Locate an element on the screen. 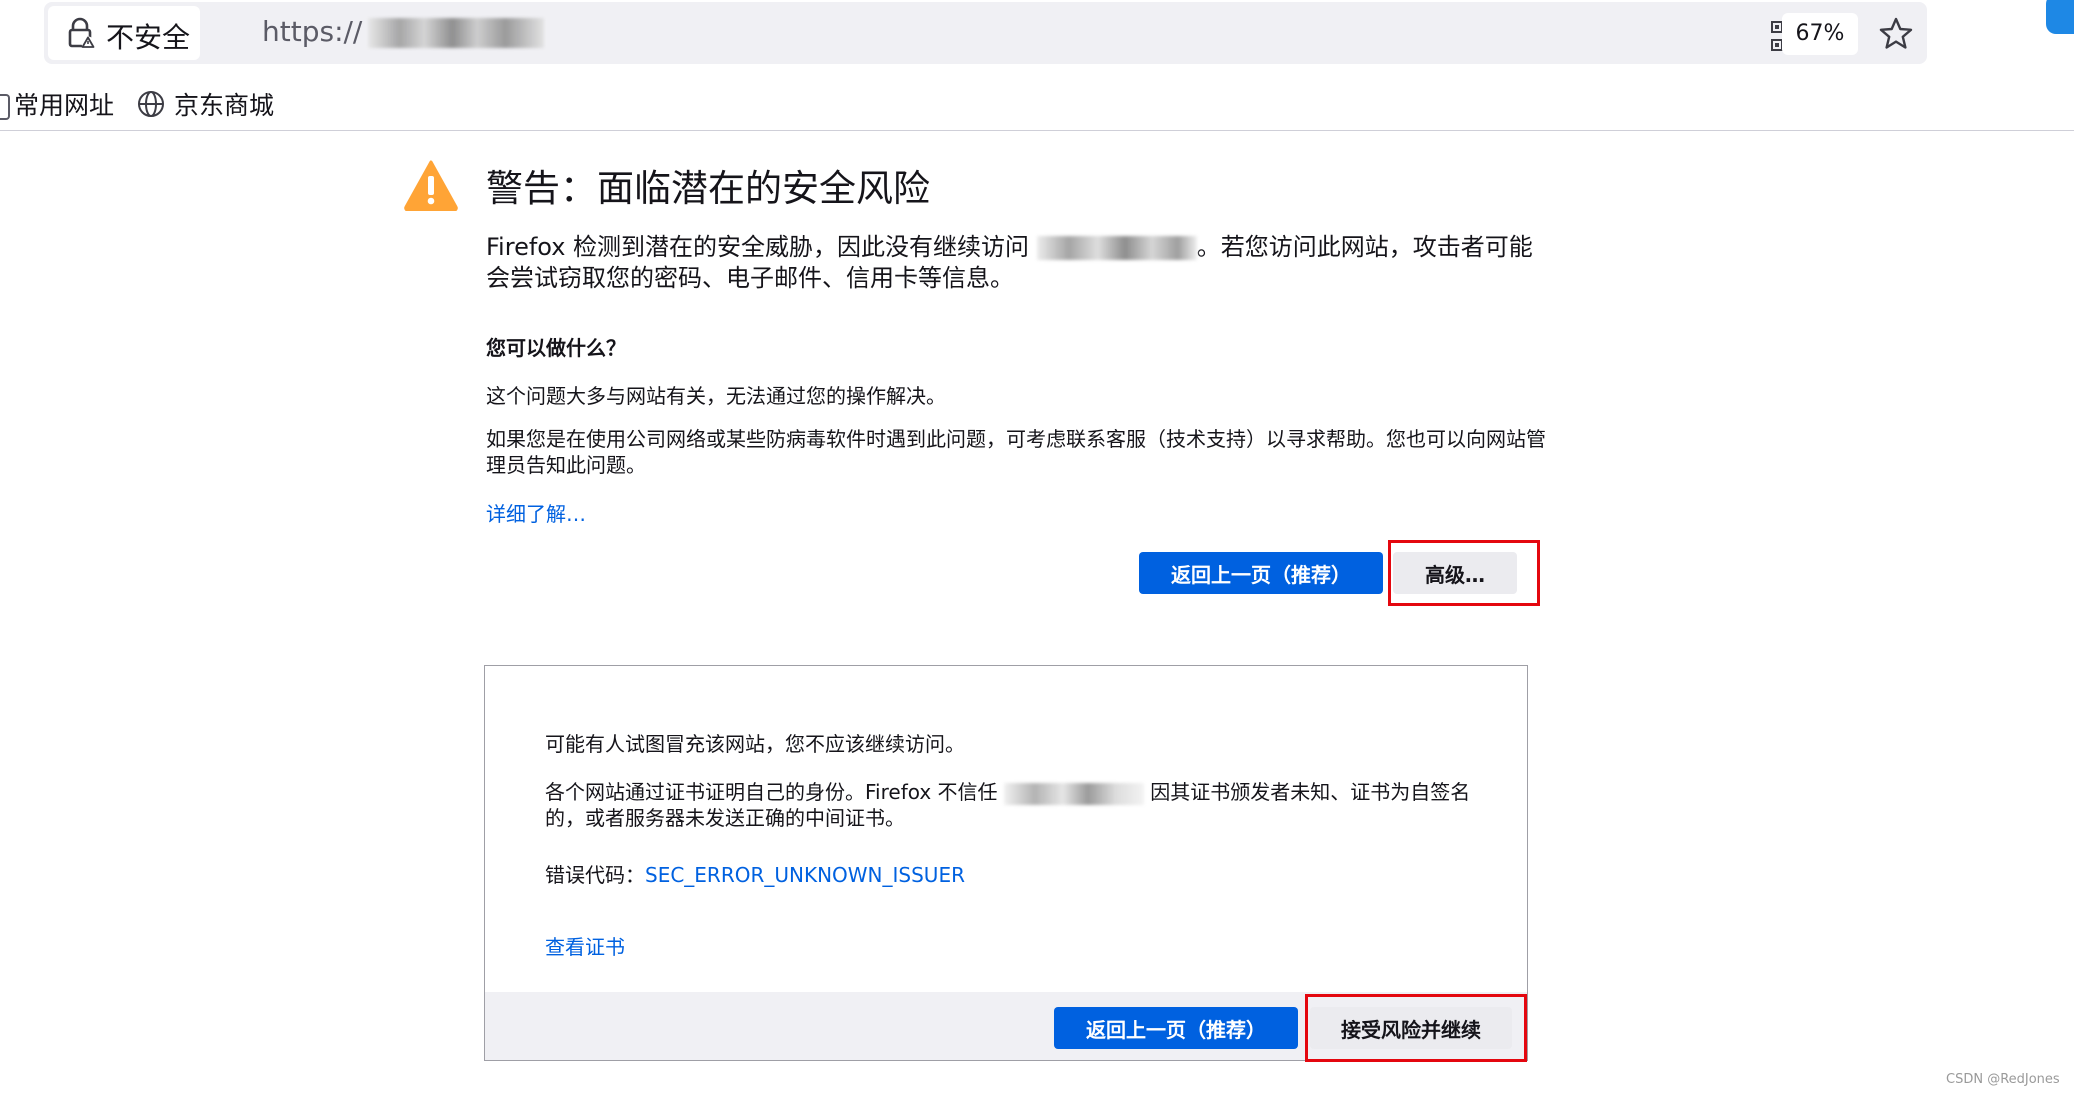  explanation-text: 这个问题大多与网站有关，无法通过您的操作解决。 is located at coordinates (716, 396).